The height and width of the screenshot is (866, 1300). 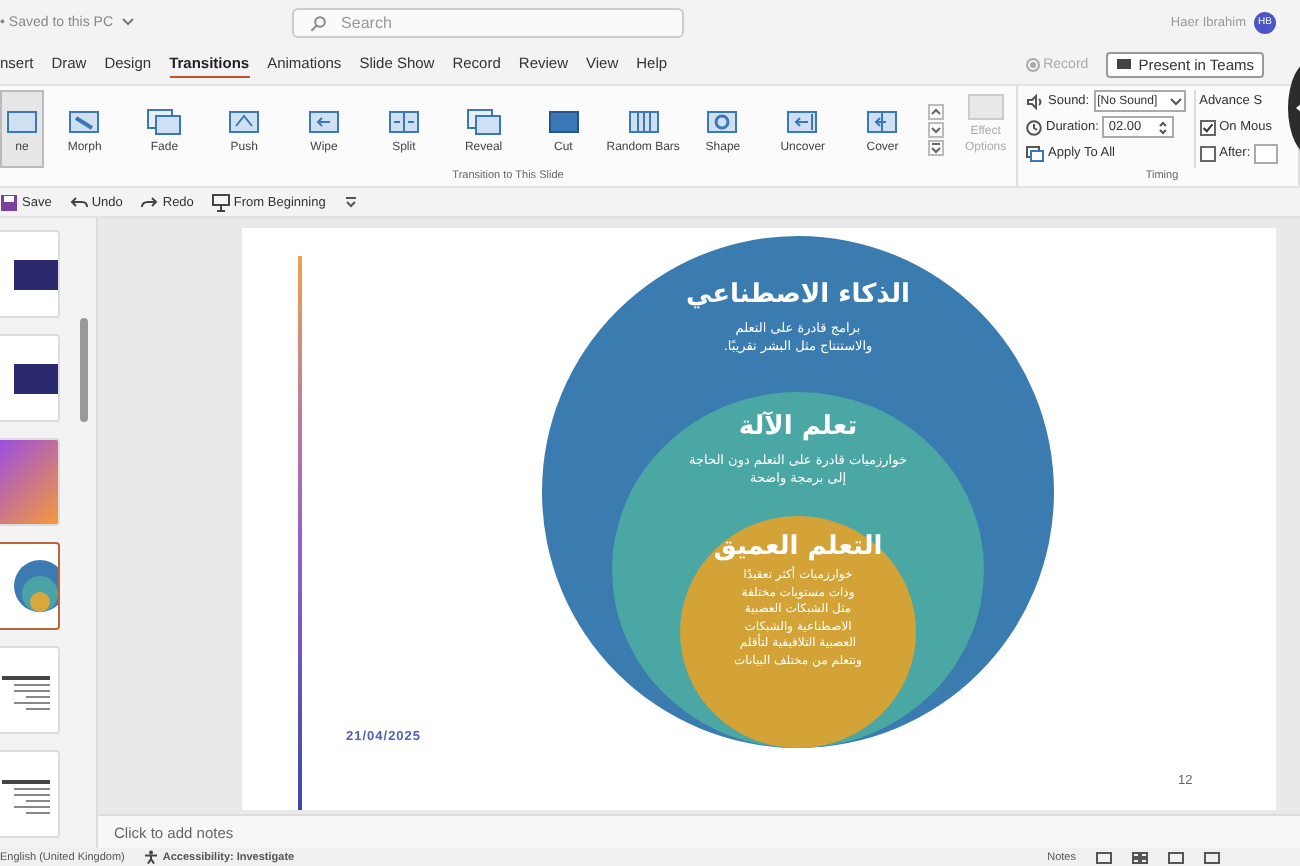 I want to click on fade-icon, so click(x=164, y=121).